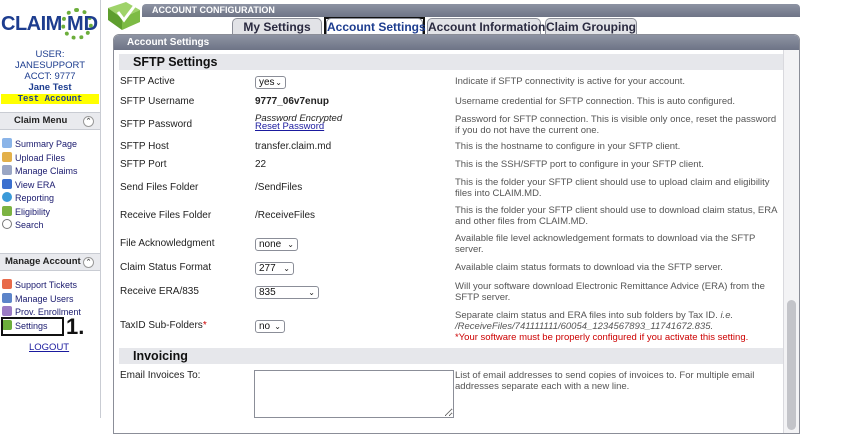 The height and width of the screenshot is (434, 850). Describe the element at coordinates (7, 210) in the screenshot. I see `eligibility-icon` at that location.